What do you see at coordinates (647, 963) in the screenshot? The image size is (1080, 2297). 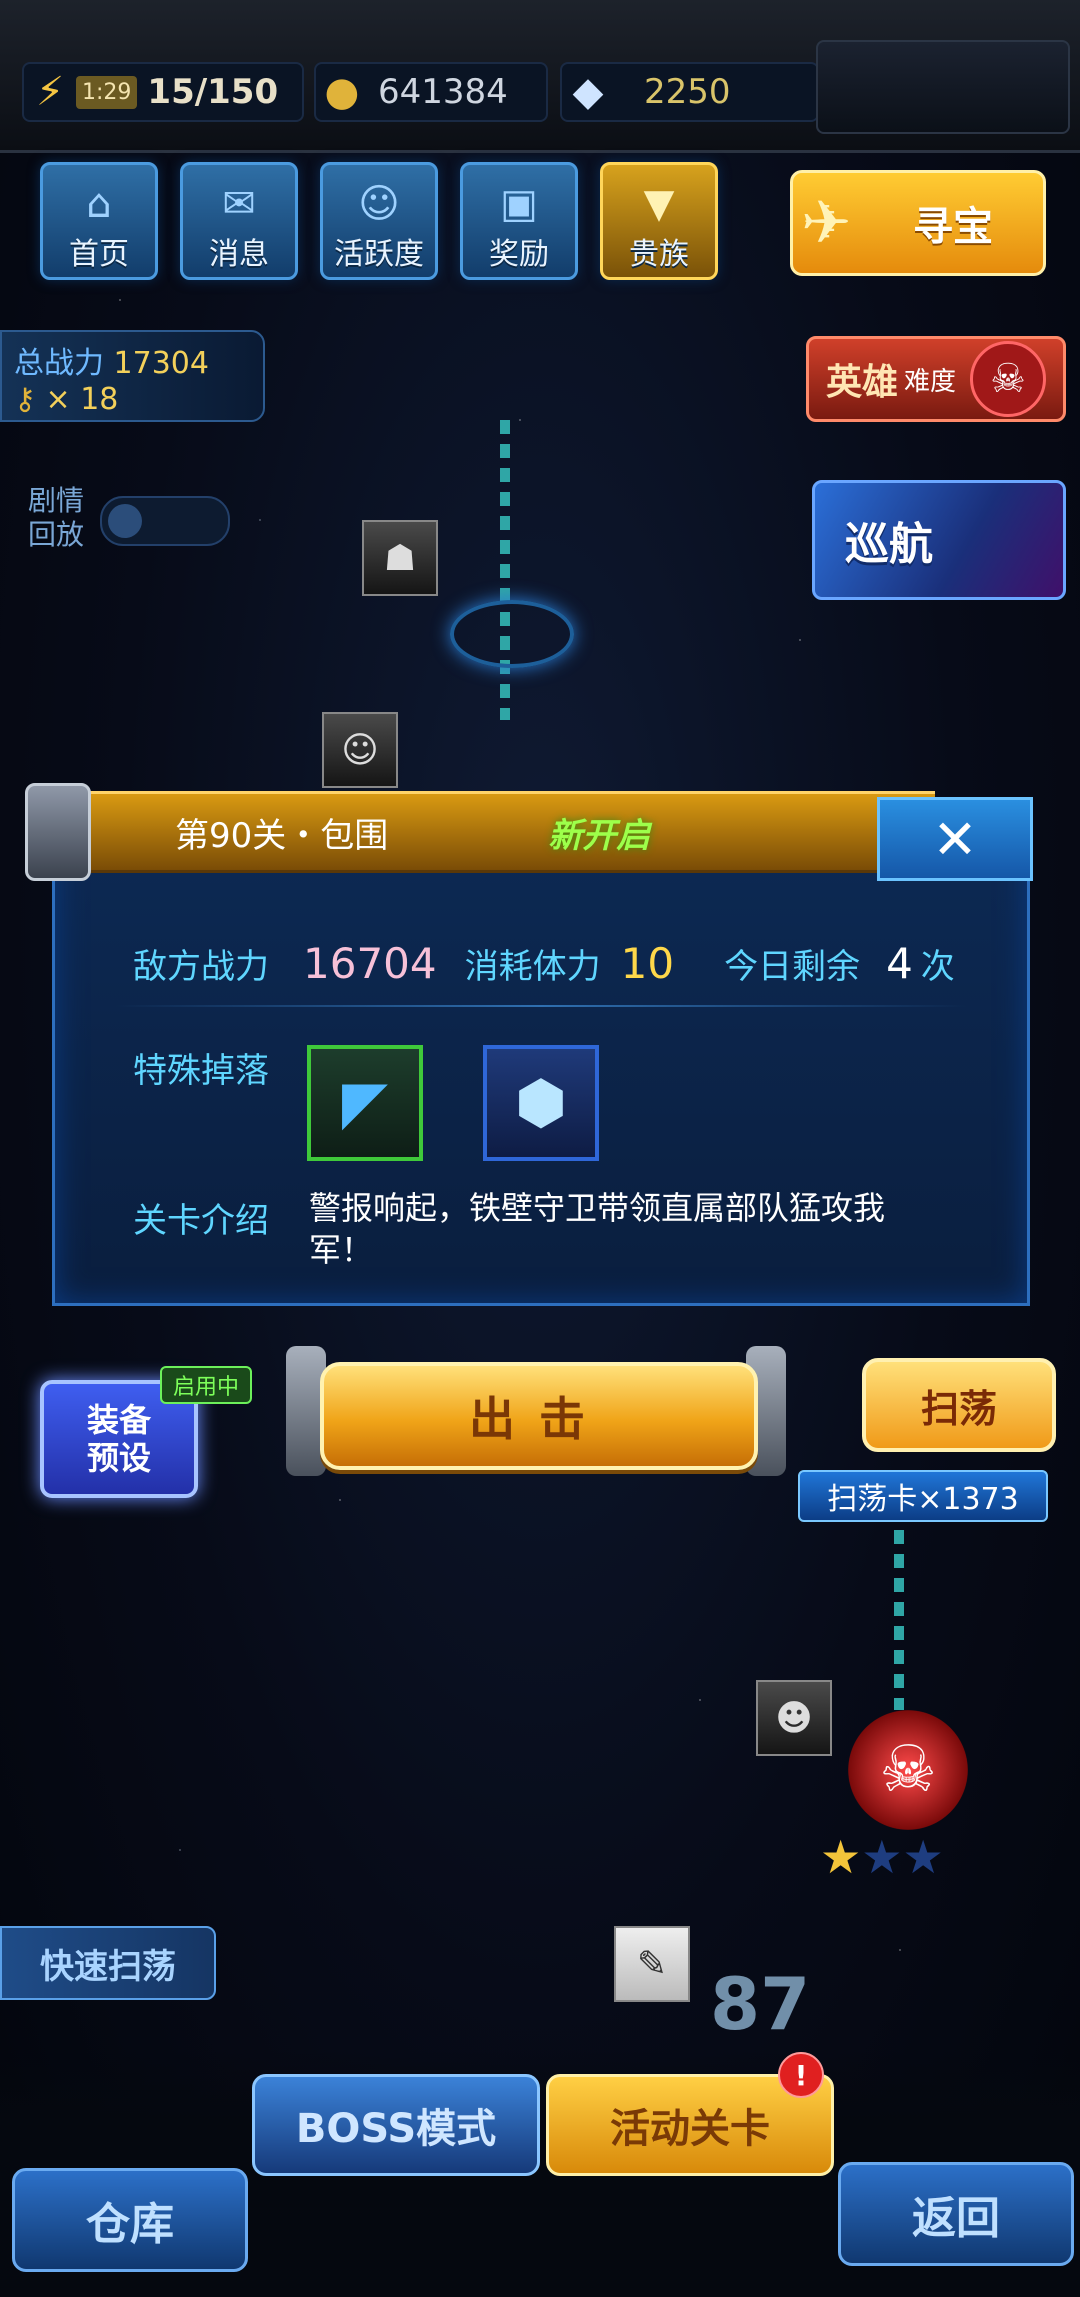 I see `stamina-value: 10` at bounding box center [647, 963].